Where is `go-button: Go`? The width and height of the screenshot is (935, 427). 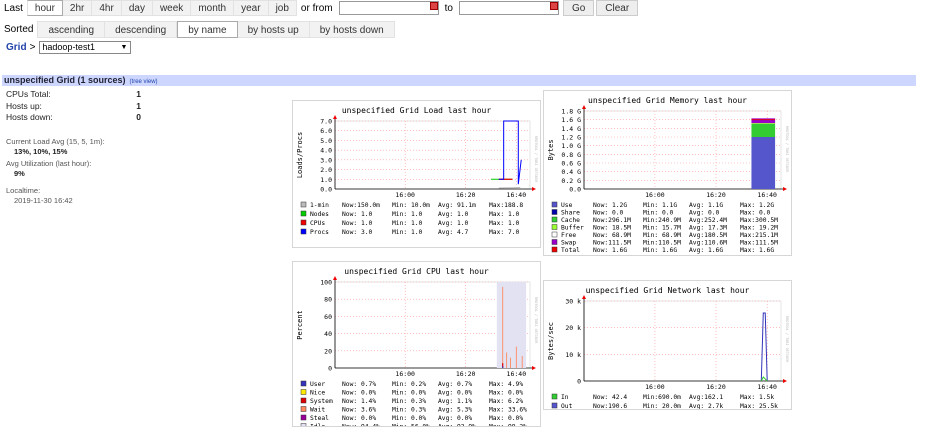
go-button: Go is located at coordinates (578, 8).